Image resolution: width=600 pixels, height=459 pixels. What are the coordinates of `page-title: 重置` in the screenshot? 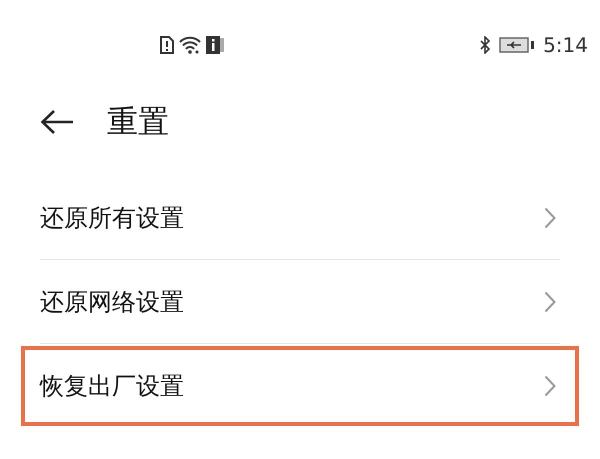 It's located at (138, 122).